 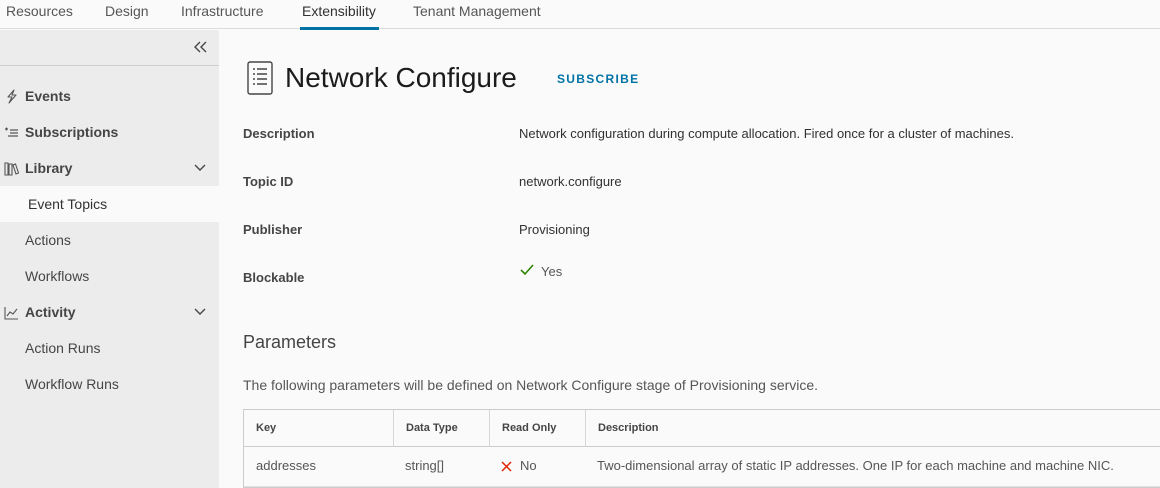 What do you see at coordinates (11, 313) in the screenshot?
I see `activity-chart-icon` at bounding box center [11, 313].